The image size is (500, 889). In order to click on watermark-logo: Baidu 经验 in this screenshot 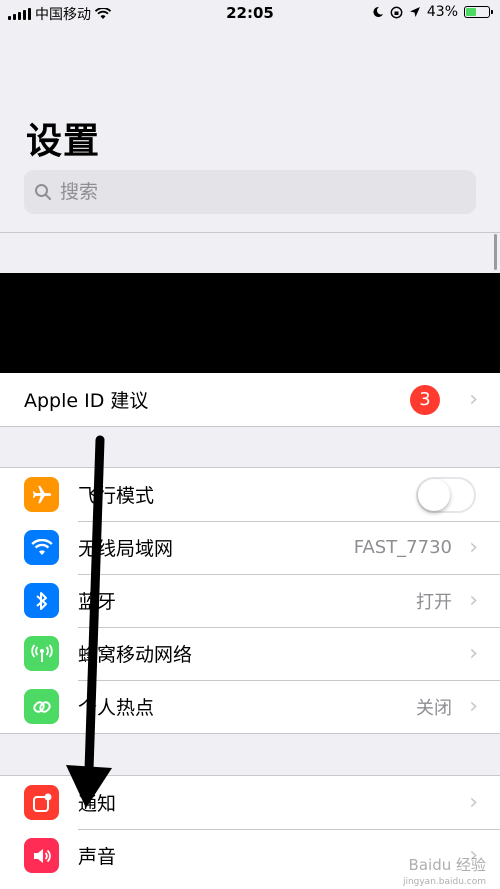, I will do `click(447, 865)`.